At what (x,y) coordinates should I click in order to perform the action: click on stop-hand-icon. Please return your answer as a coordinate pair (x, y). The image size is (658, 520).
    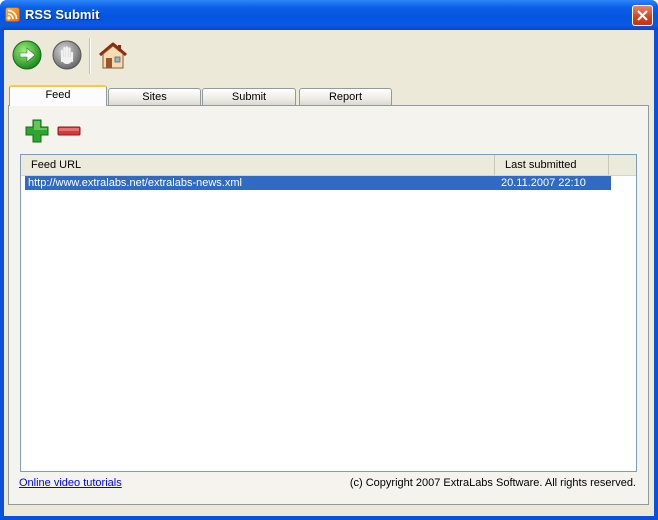
    Looking at the image, I should click on (67, 55).